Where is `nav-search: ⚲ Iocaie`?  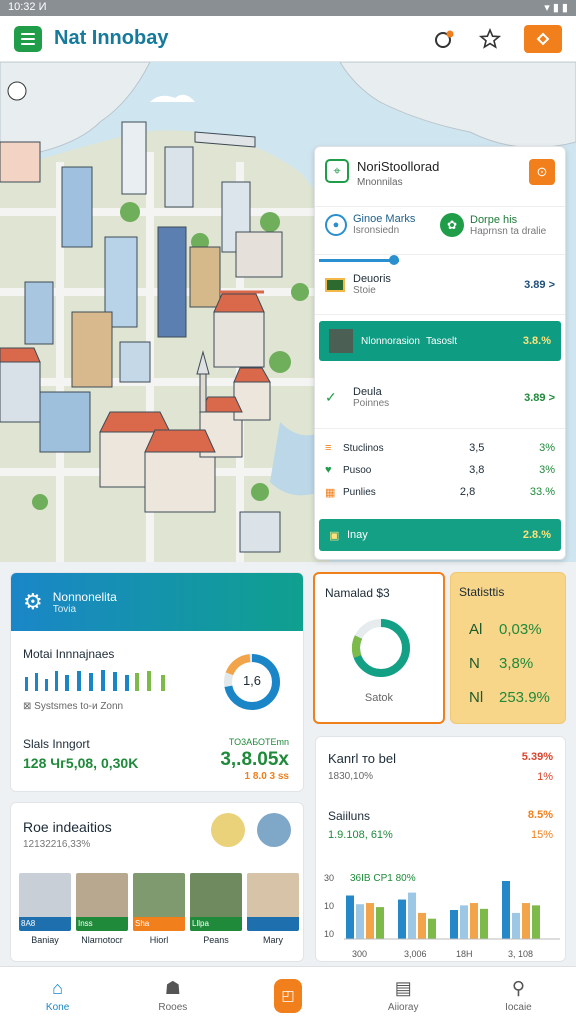 nav-search: ⚲ Iocaie is located at coordinates (518, 995).